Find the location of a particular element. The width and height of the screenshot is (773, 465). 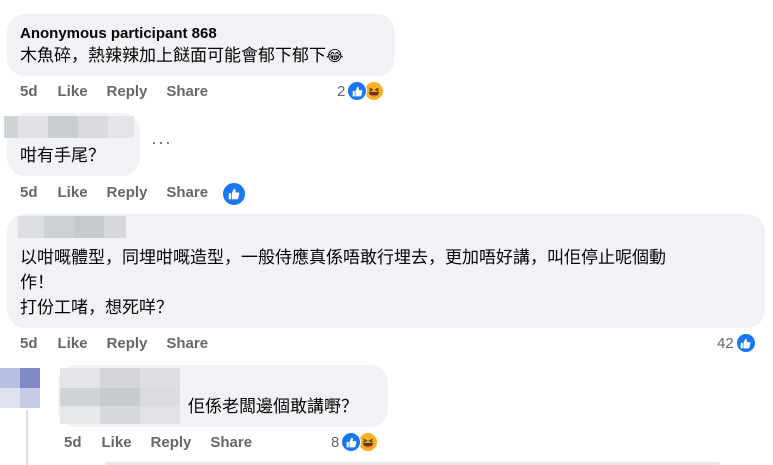

reaction-summary: 8 is located at coordinates (355, 442).